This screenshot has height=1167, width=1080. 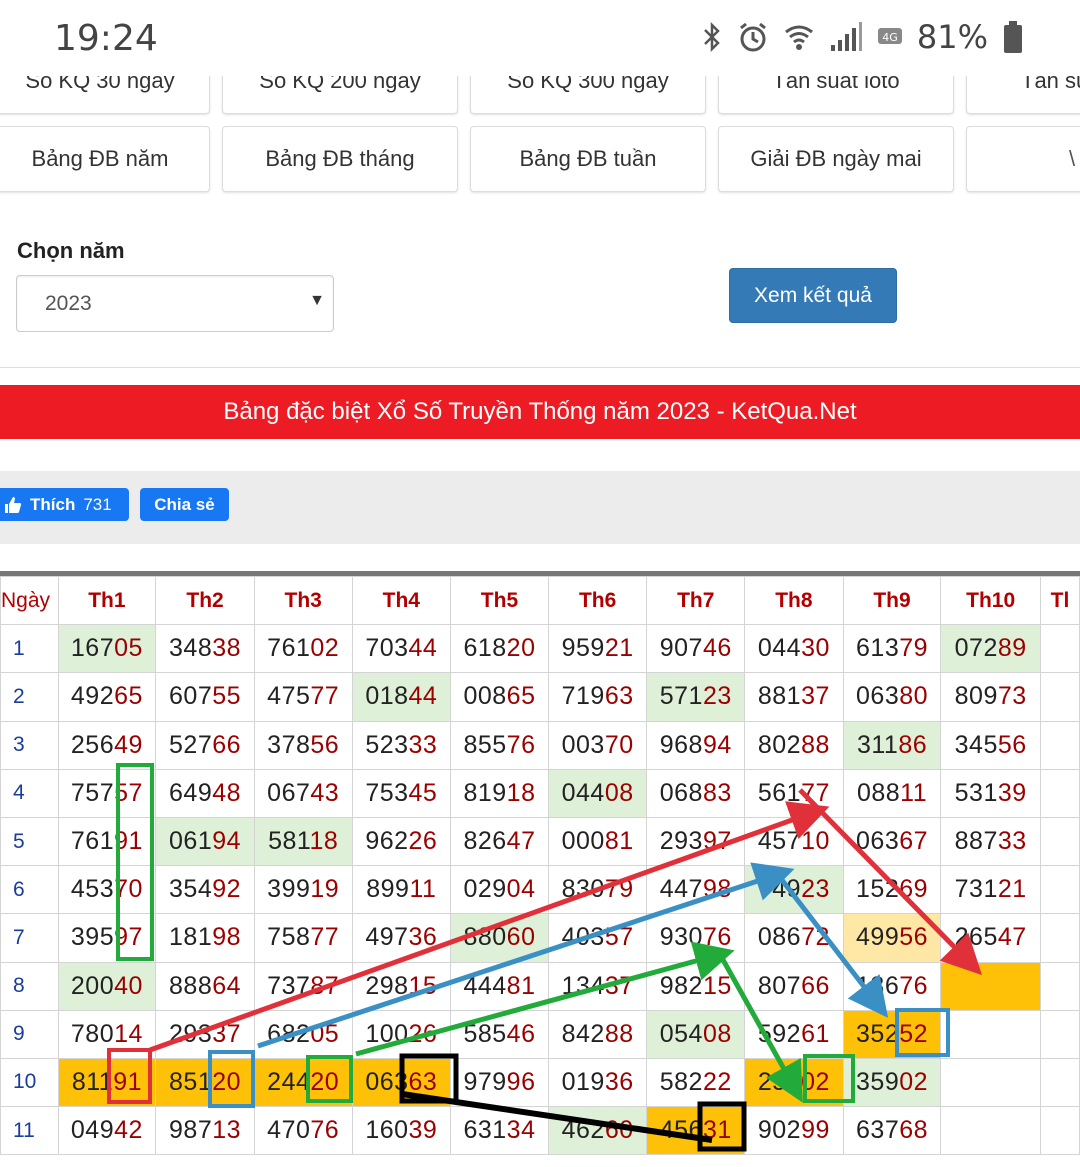 What do you see at coordinates (1023, 159) in the screenshot?
I see `btn-more: \` at bounding box center [1023, 159].